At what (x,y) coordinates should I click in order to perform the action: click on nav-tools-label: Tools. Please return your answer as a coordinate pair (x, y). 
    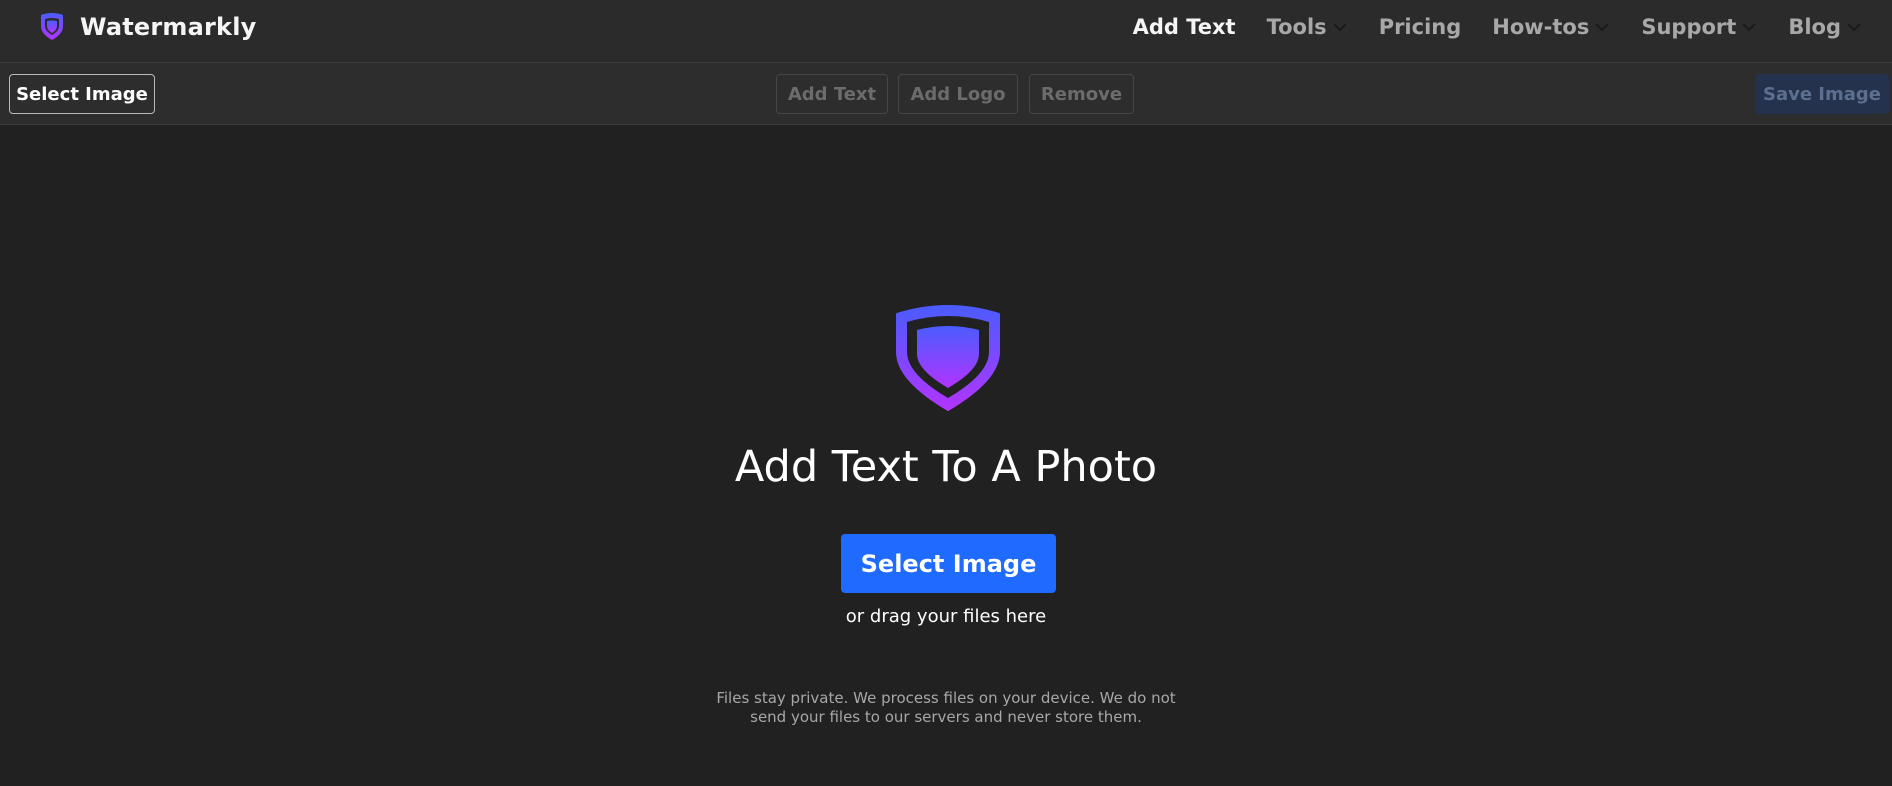
    Looking at the image, I should click on (1296, 26).